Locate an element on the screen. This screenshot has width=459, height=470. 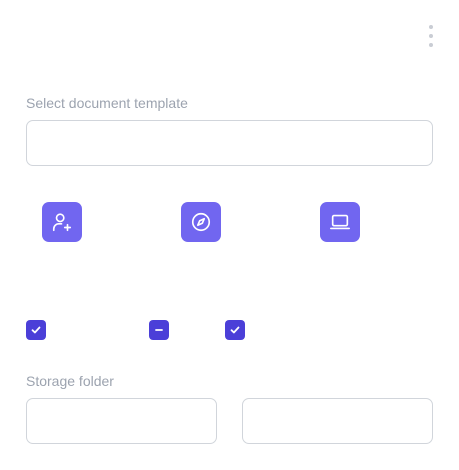
add-user-button is located at coordinates (62, 222).